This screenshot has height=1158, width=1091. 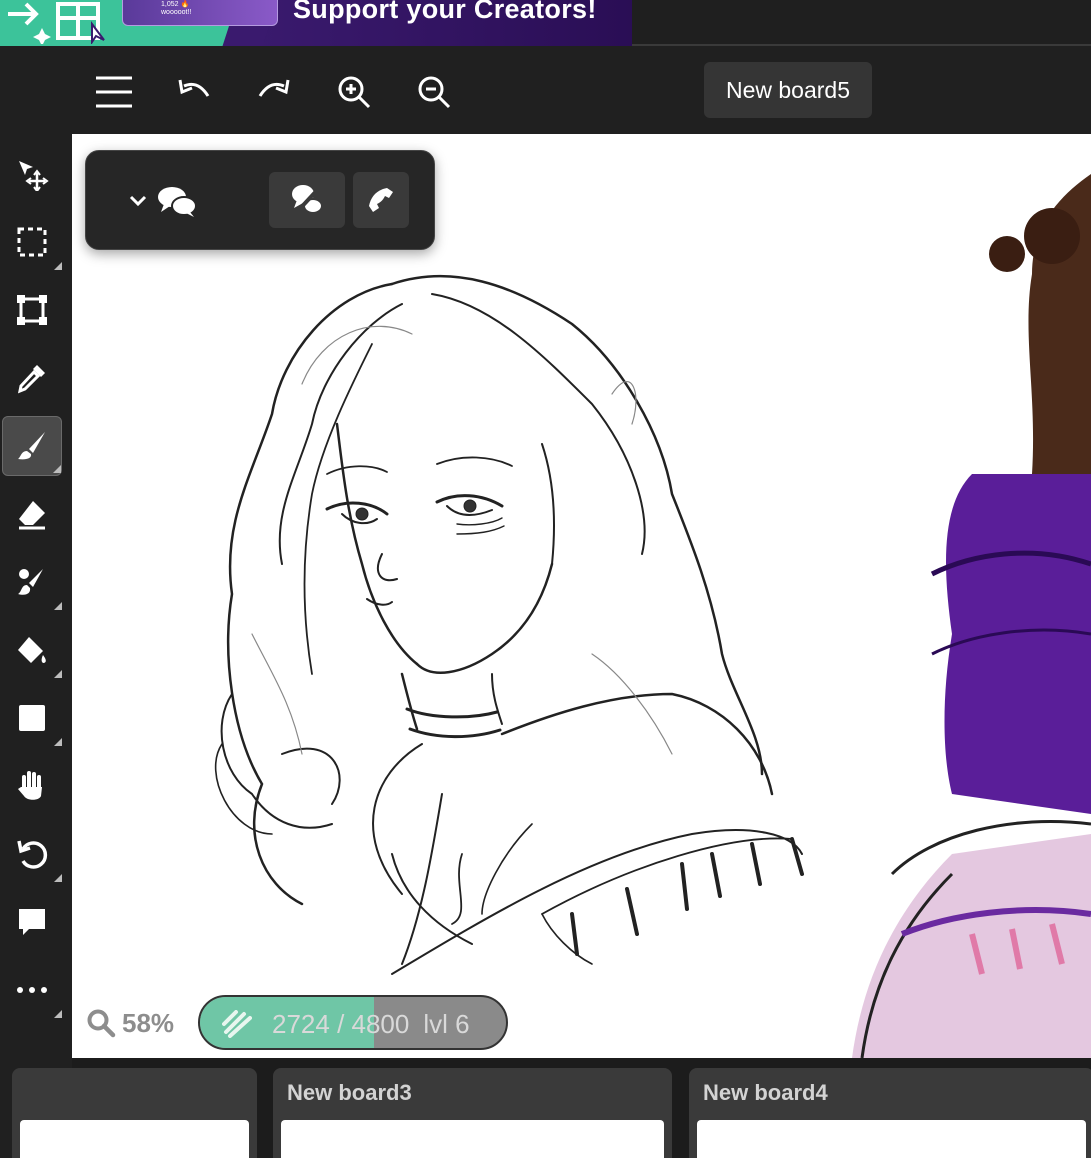 I want to click on rotate-icon, so click(x=32, y=854).